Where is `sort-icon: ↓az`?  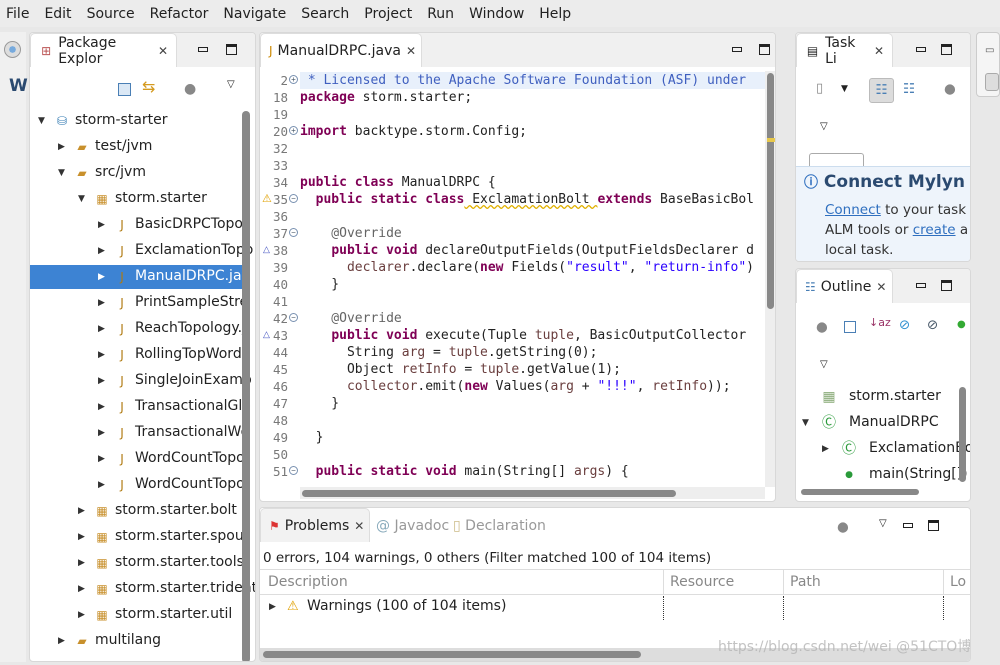
sort-icon: ↓az is located at coordinates (880, 322).